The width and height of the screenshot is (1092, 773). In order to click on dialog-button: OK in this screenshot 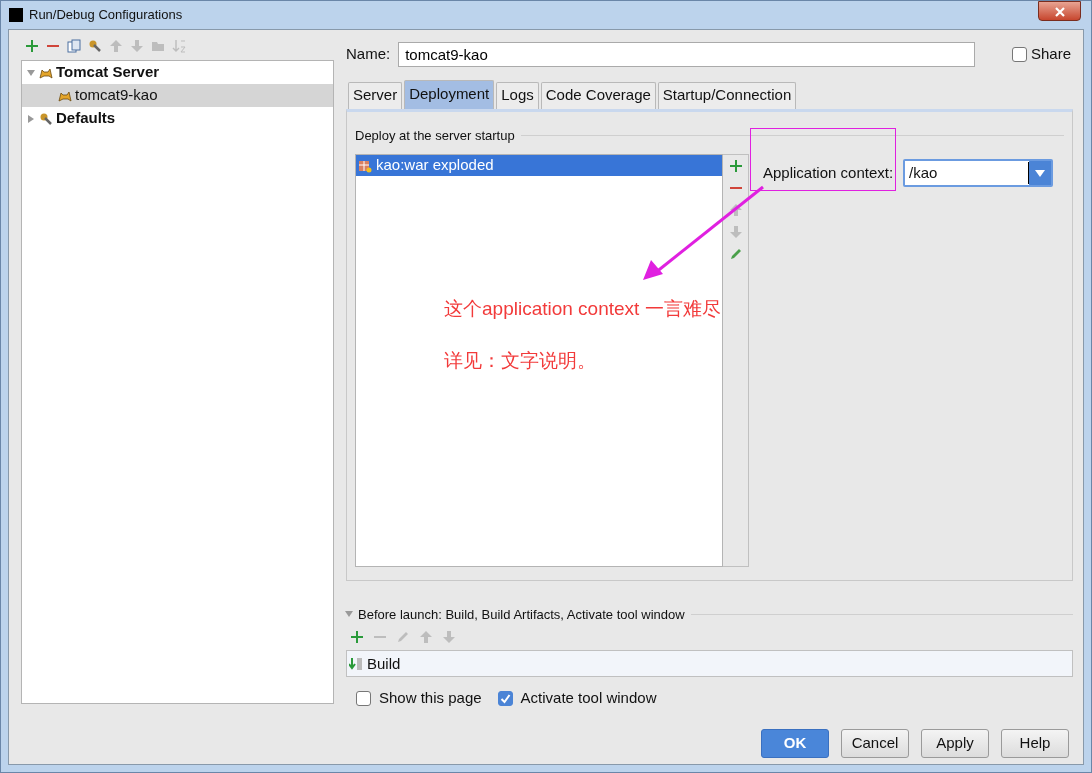, I will do `click(795, 743)`.